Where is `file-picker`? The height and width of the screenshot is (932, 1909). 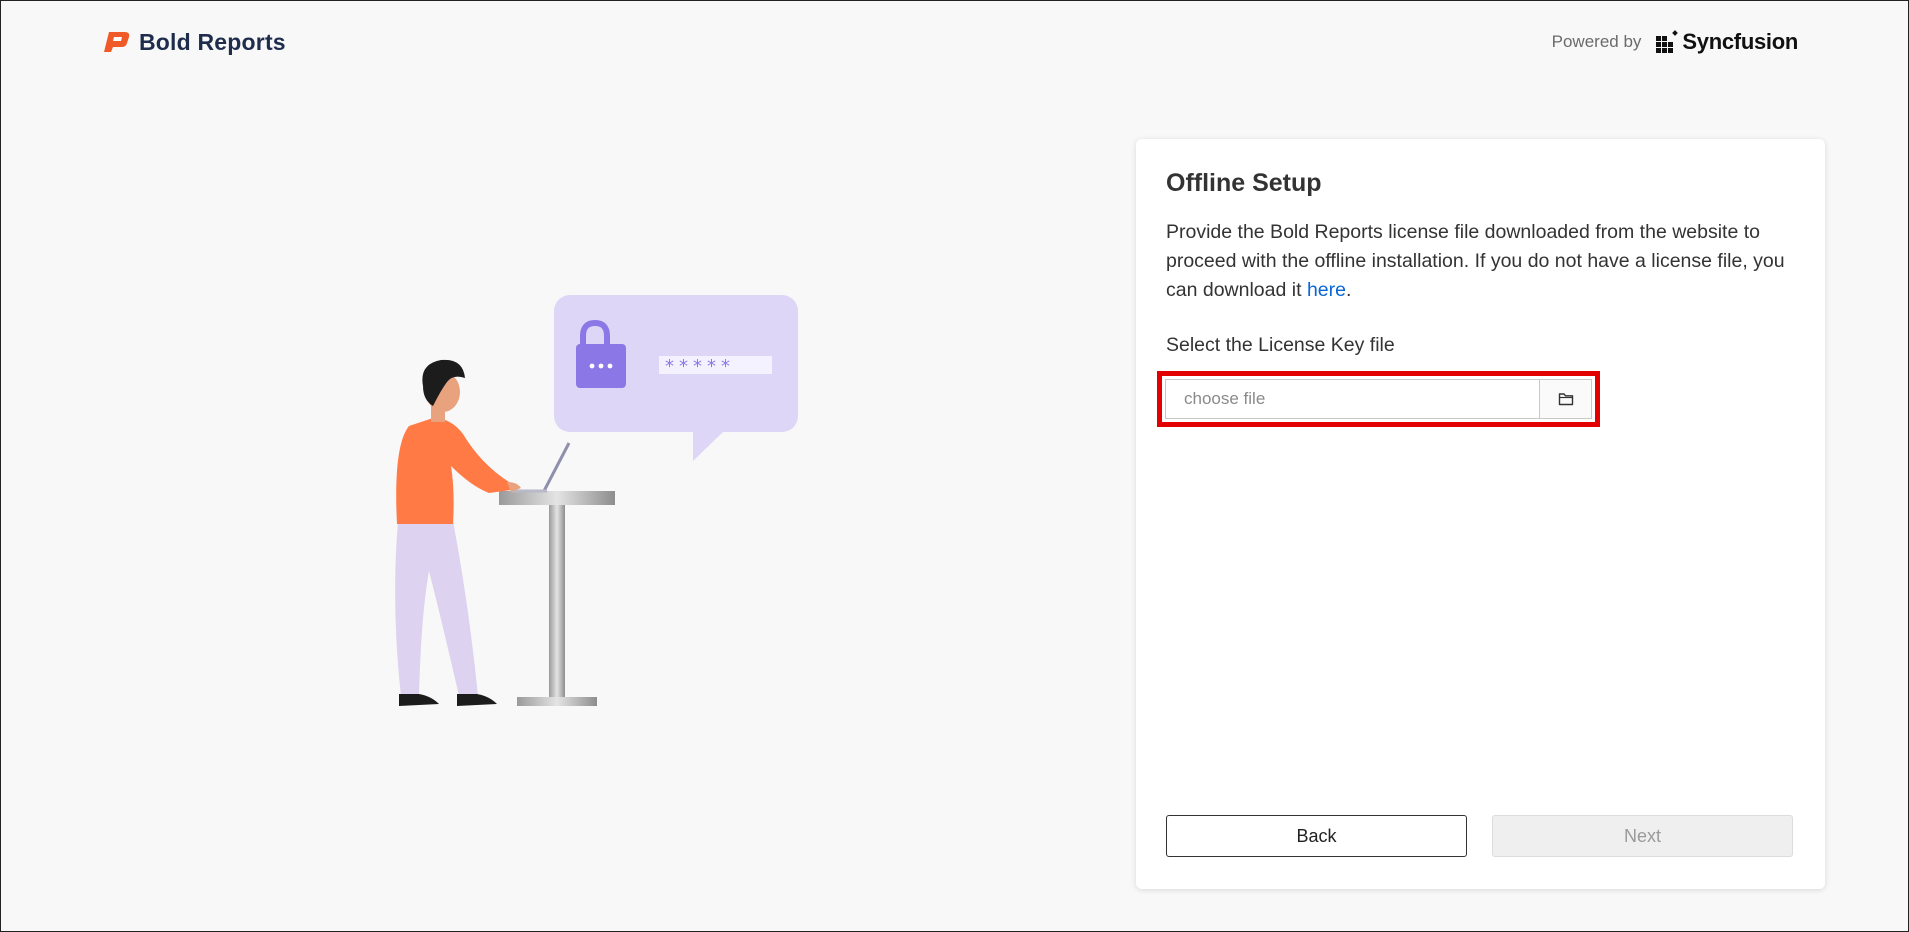
file-picker is located at coordinates (1378, 399).